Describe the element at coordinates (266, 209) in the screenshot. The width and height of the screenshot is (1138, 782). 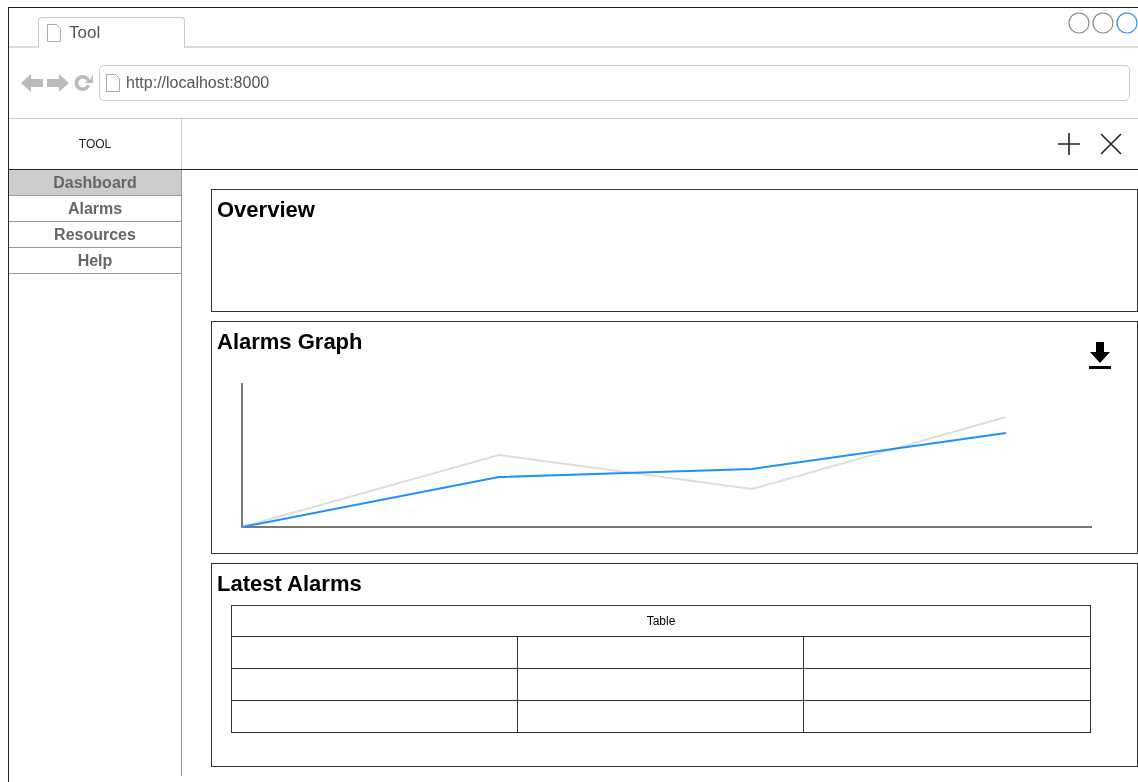
I see `panel-title: Overview` at that location.